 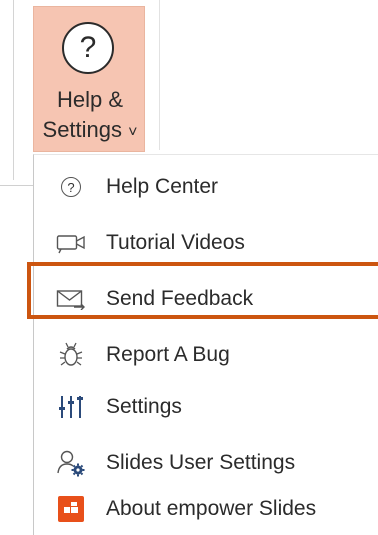 I want to click on menu-item-label: Tutorial Videos, so click(x=175, y=242).